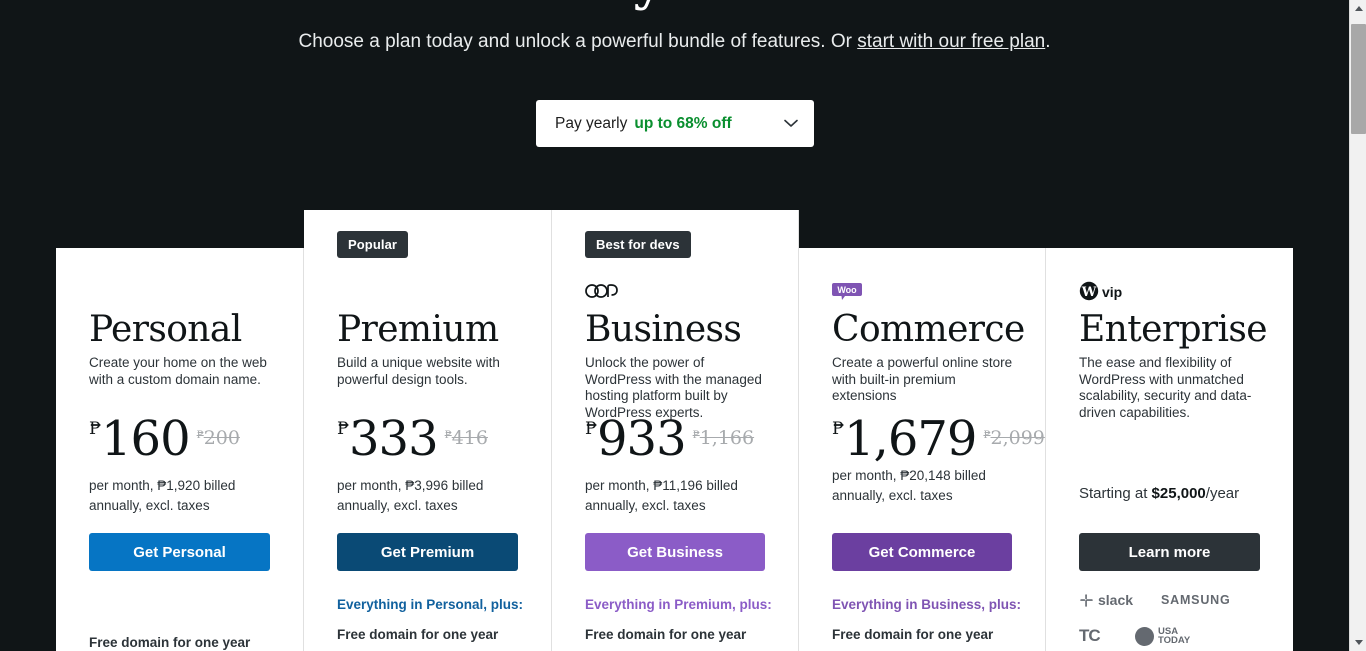  What do you see at coordinates (418, 329) in the screenshot?
I see `plan-name: Premium` at bounding box center [418, 329].